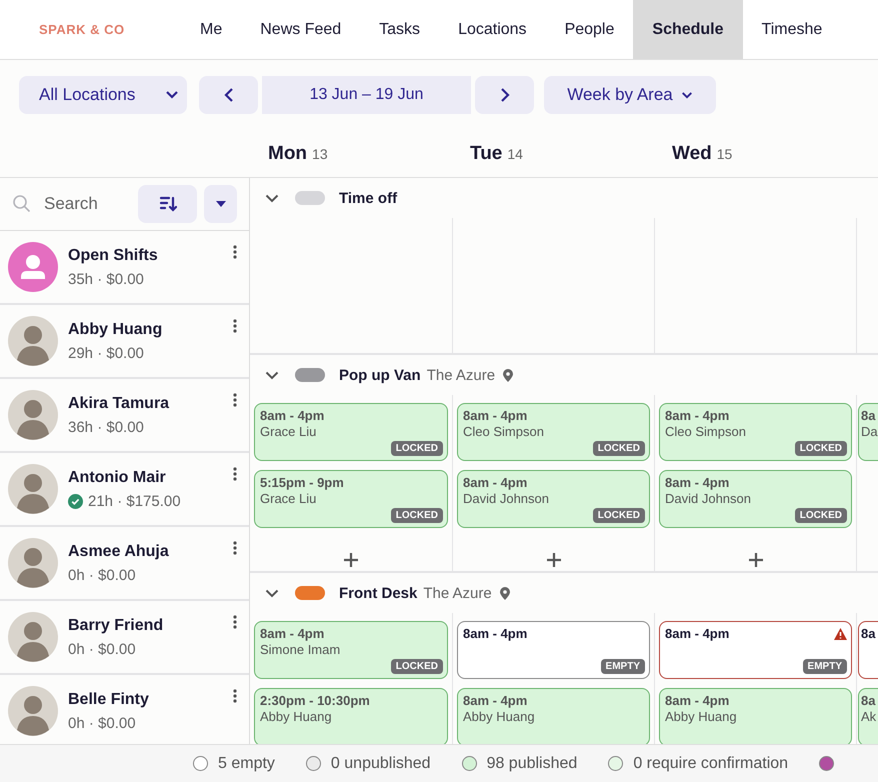  Describe the element at coordinates (119, 403) in the screenshot. I see `person-name: Akira Tamura` at that location.